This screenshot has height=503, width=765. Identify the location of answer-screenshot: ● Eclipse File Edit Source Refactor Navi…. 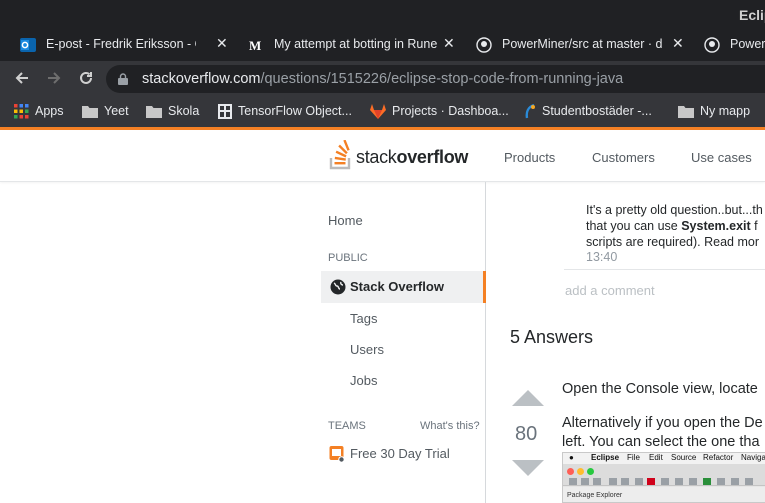
(663, 477).